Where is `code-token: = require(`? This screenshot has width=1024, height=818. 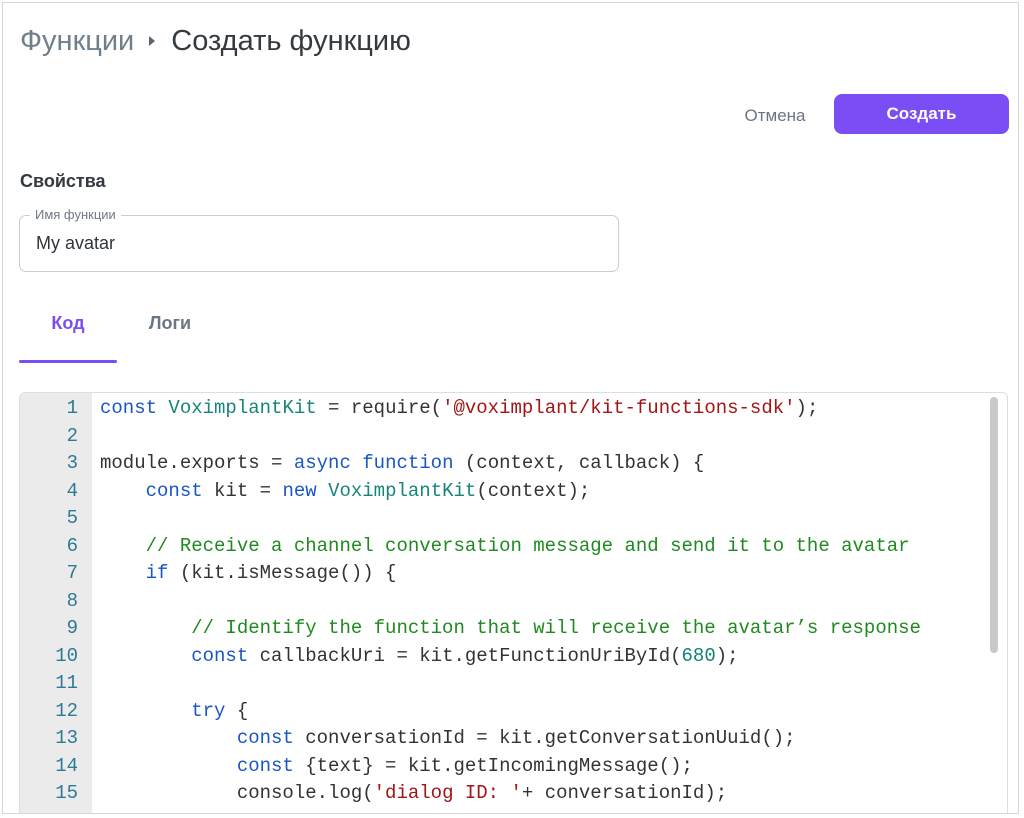 code-token: = require( is located at coordinates (379, 408).